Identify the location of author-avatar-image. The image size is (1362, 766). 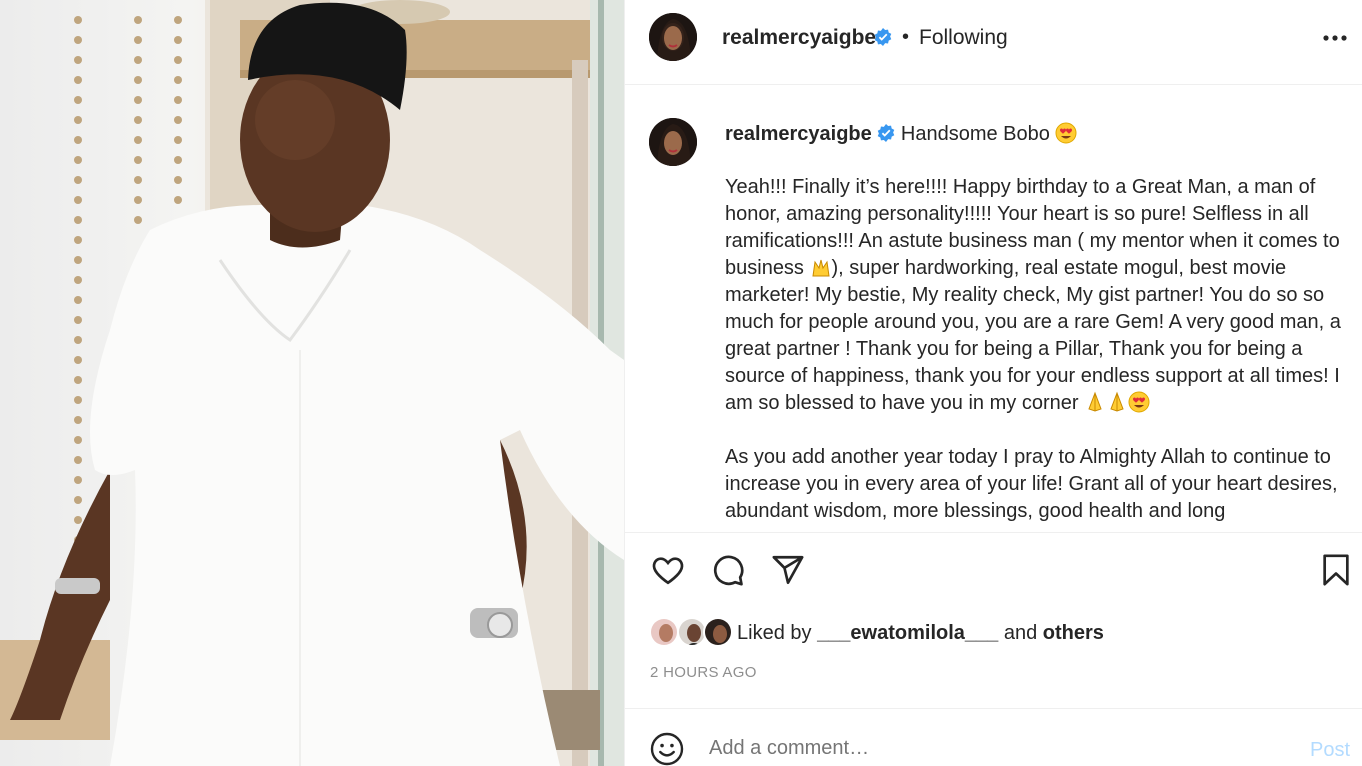
(673, 37).